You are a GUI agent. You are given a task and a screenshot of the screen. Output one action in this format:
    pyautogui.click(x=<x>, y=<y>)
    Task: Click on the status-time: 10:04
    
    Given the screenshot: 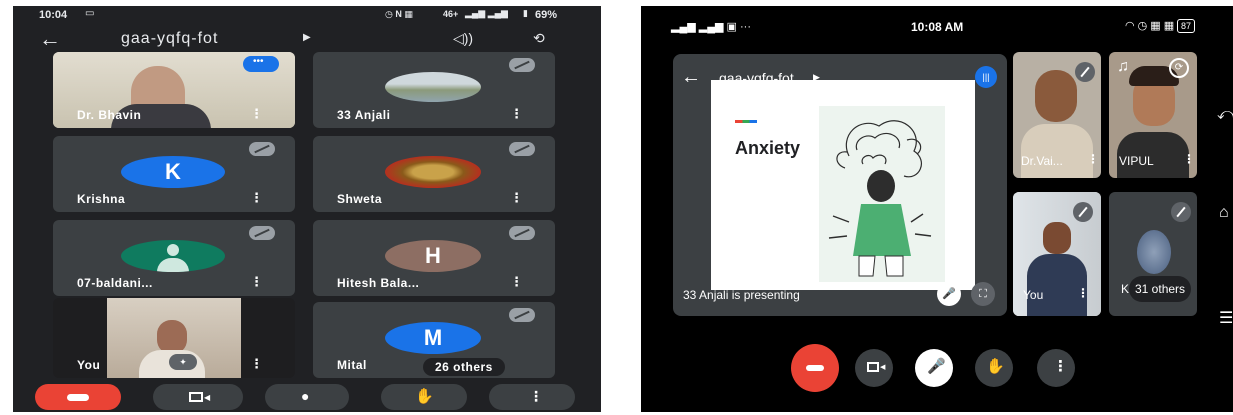 What is the action you would take?
    pyautogui.click(x=53, y=15)
    